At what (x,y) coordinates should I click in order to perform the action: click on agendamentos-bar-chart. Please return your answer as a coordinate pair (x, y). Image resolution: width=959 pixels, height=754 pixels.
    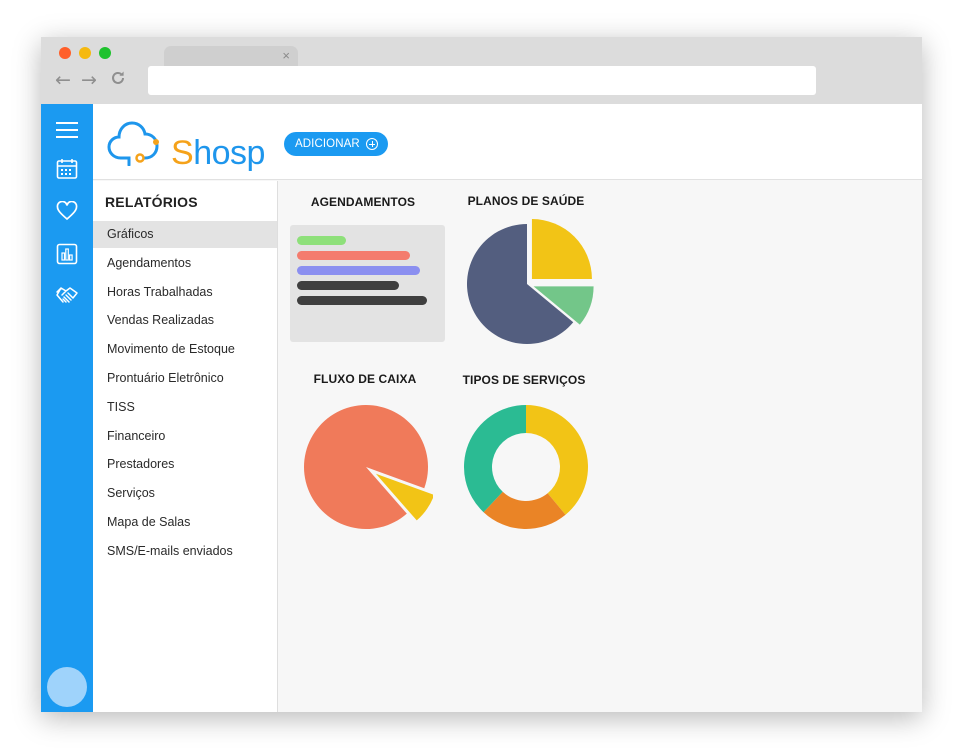
    Looking at the image, I should click on (367, 283).